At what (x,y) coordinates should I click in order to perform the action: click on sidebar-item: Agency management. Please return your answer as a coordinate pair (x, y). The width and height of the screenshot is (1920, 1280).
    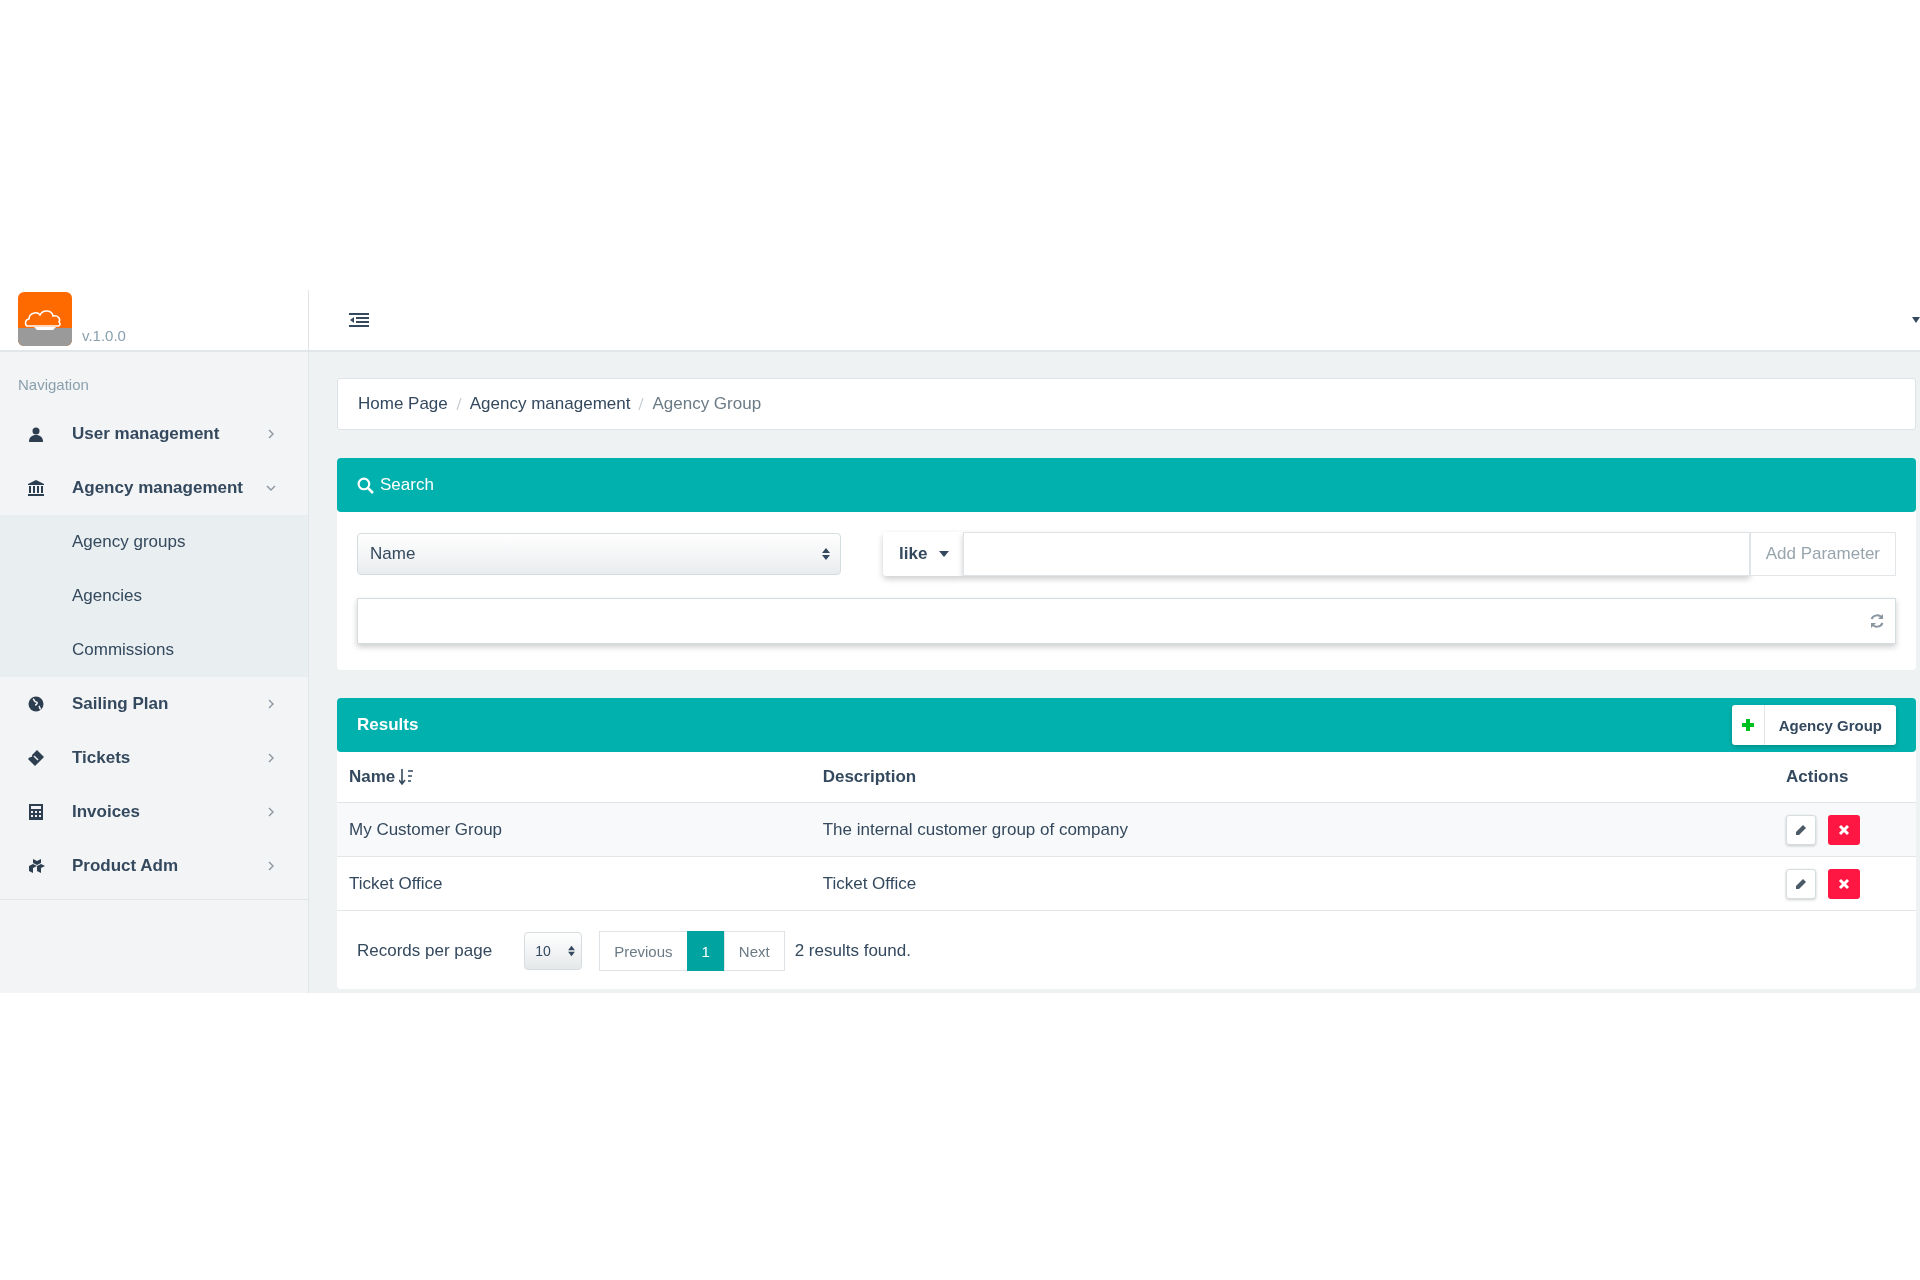
    Looking at the image, I should click on (154, 488).